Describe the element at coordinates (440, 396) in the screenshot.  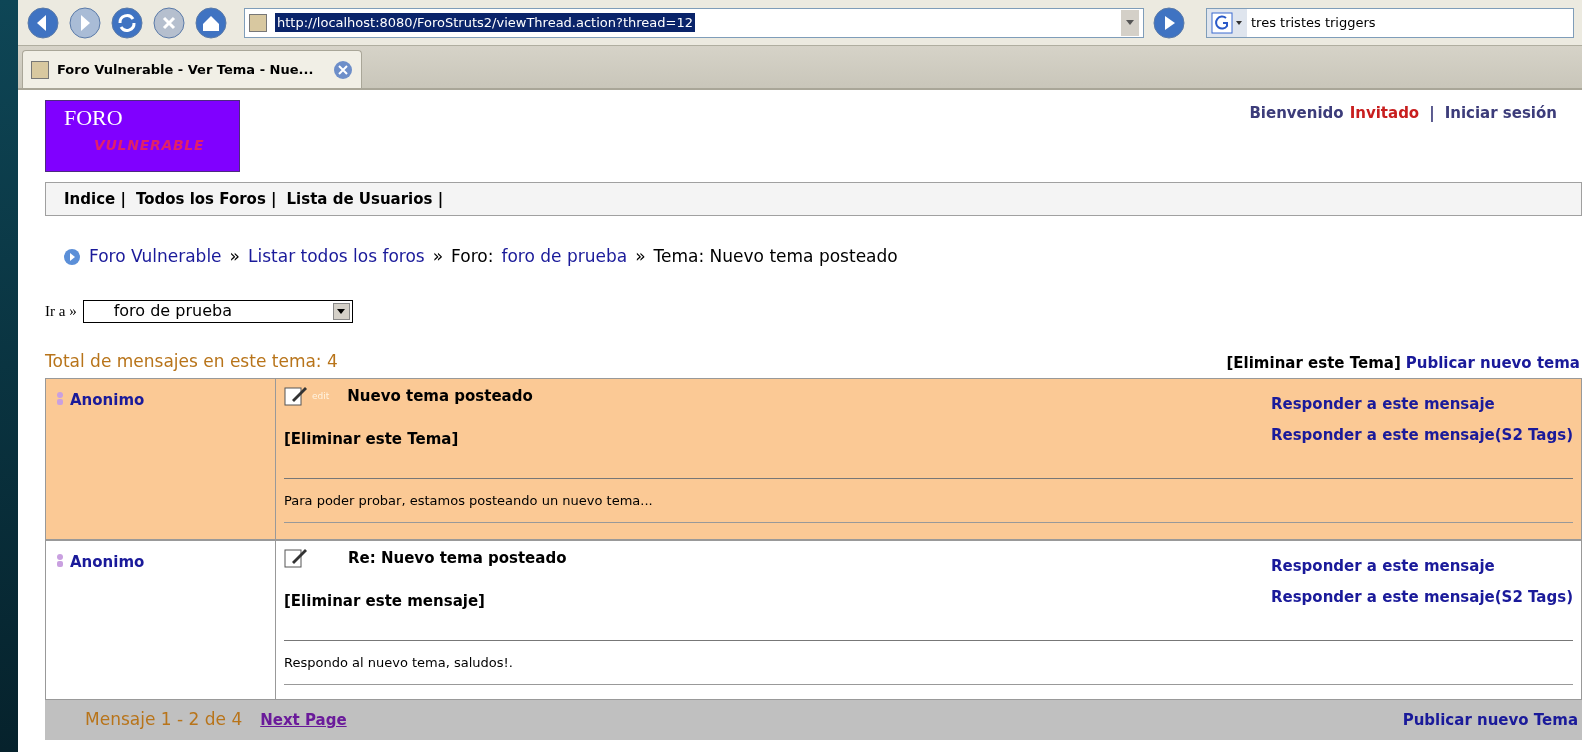
I see `post-title: Nuevo tema posteado` at that location.